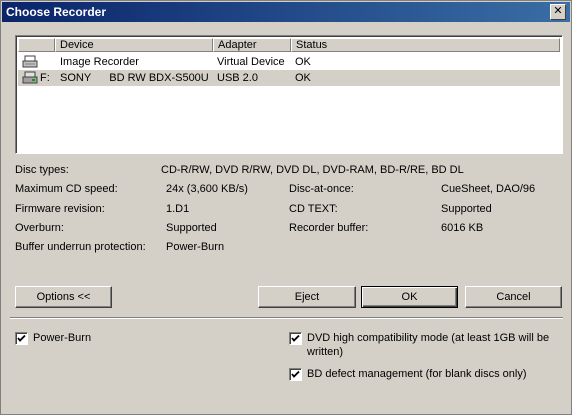 Image resolution: width=572 pixels, height=415 pixels. Describe the element at coordinates (409, 297) in the screenshot. I see `ok-button: OK` at that location.